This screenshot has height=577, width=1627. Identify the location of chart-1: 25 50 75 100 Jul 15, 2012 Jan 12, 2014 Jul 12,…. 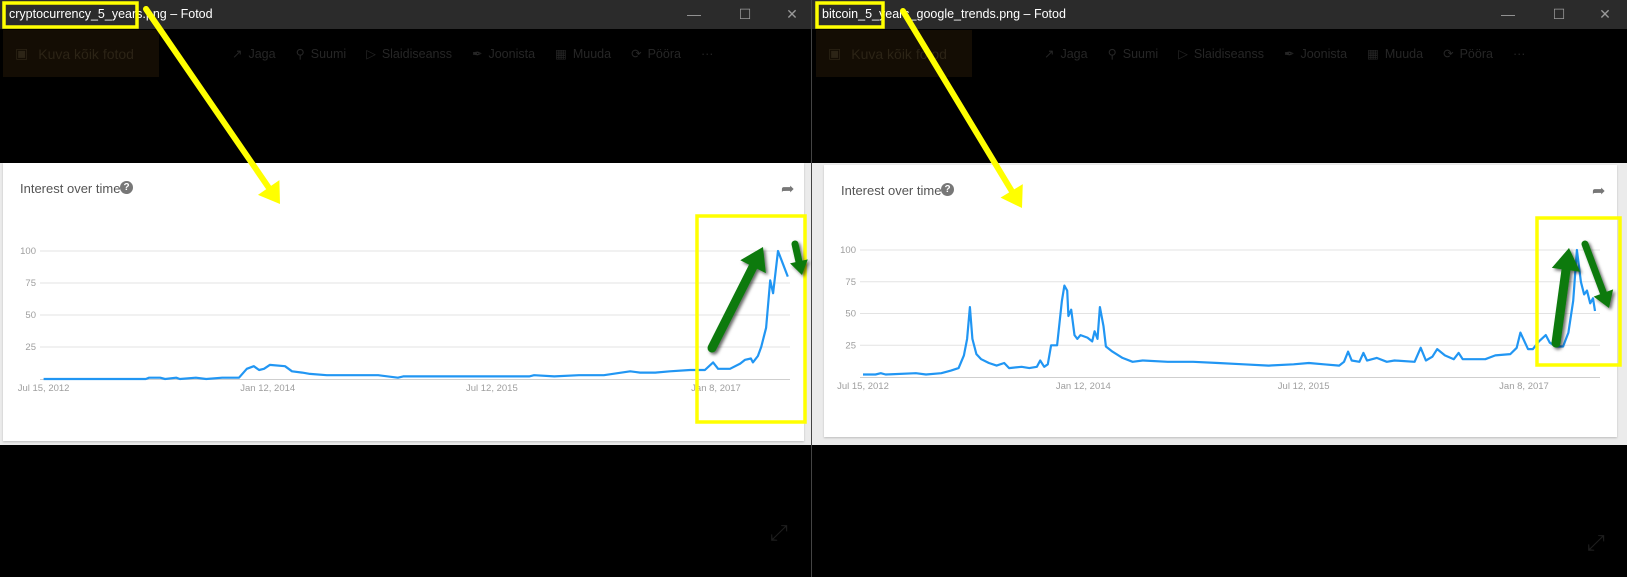
(1218, 318).